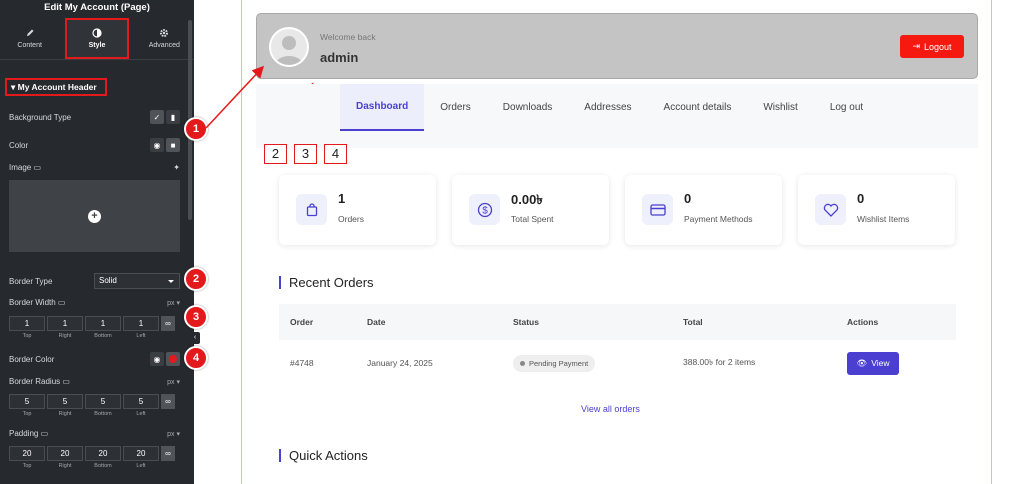 This screenshot has width=1024, height=484. What do you see at coordinates (351, 219) in the screenshot?
I see `stat-label: Orders` at bounding box center [351, 219].